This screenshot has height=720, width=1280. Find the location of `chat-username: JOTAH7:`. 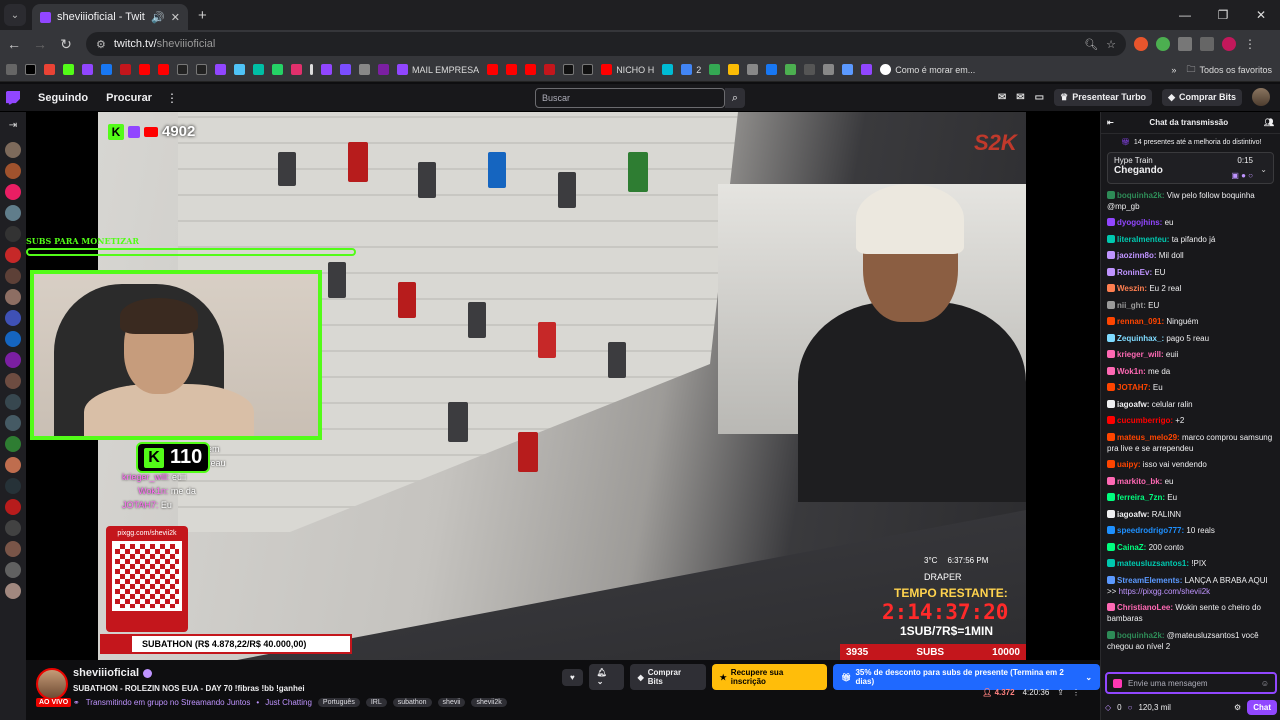

chat-username: JOTAH7: is located at coordinates (1134, 387).